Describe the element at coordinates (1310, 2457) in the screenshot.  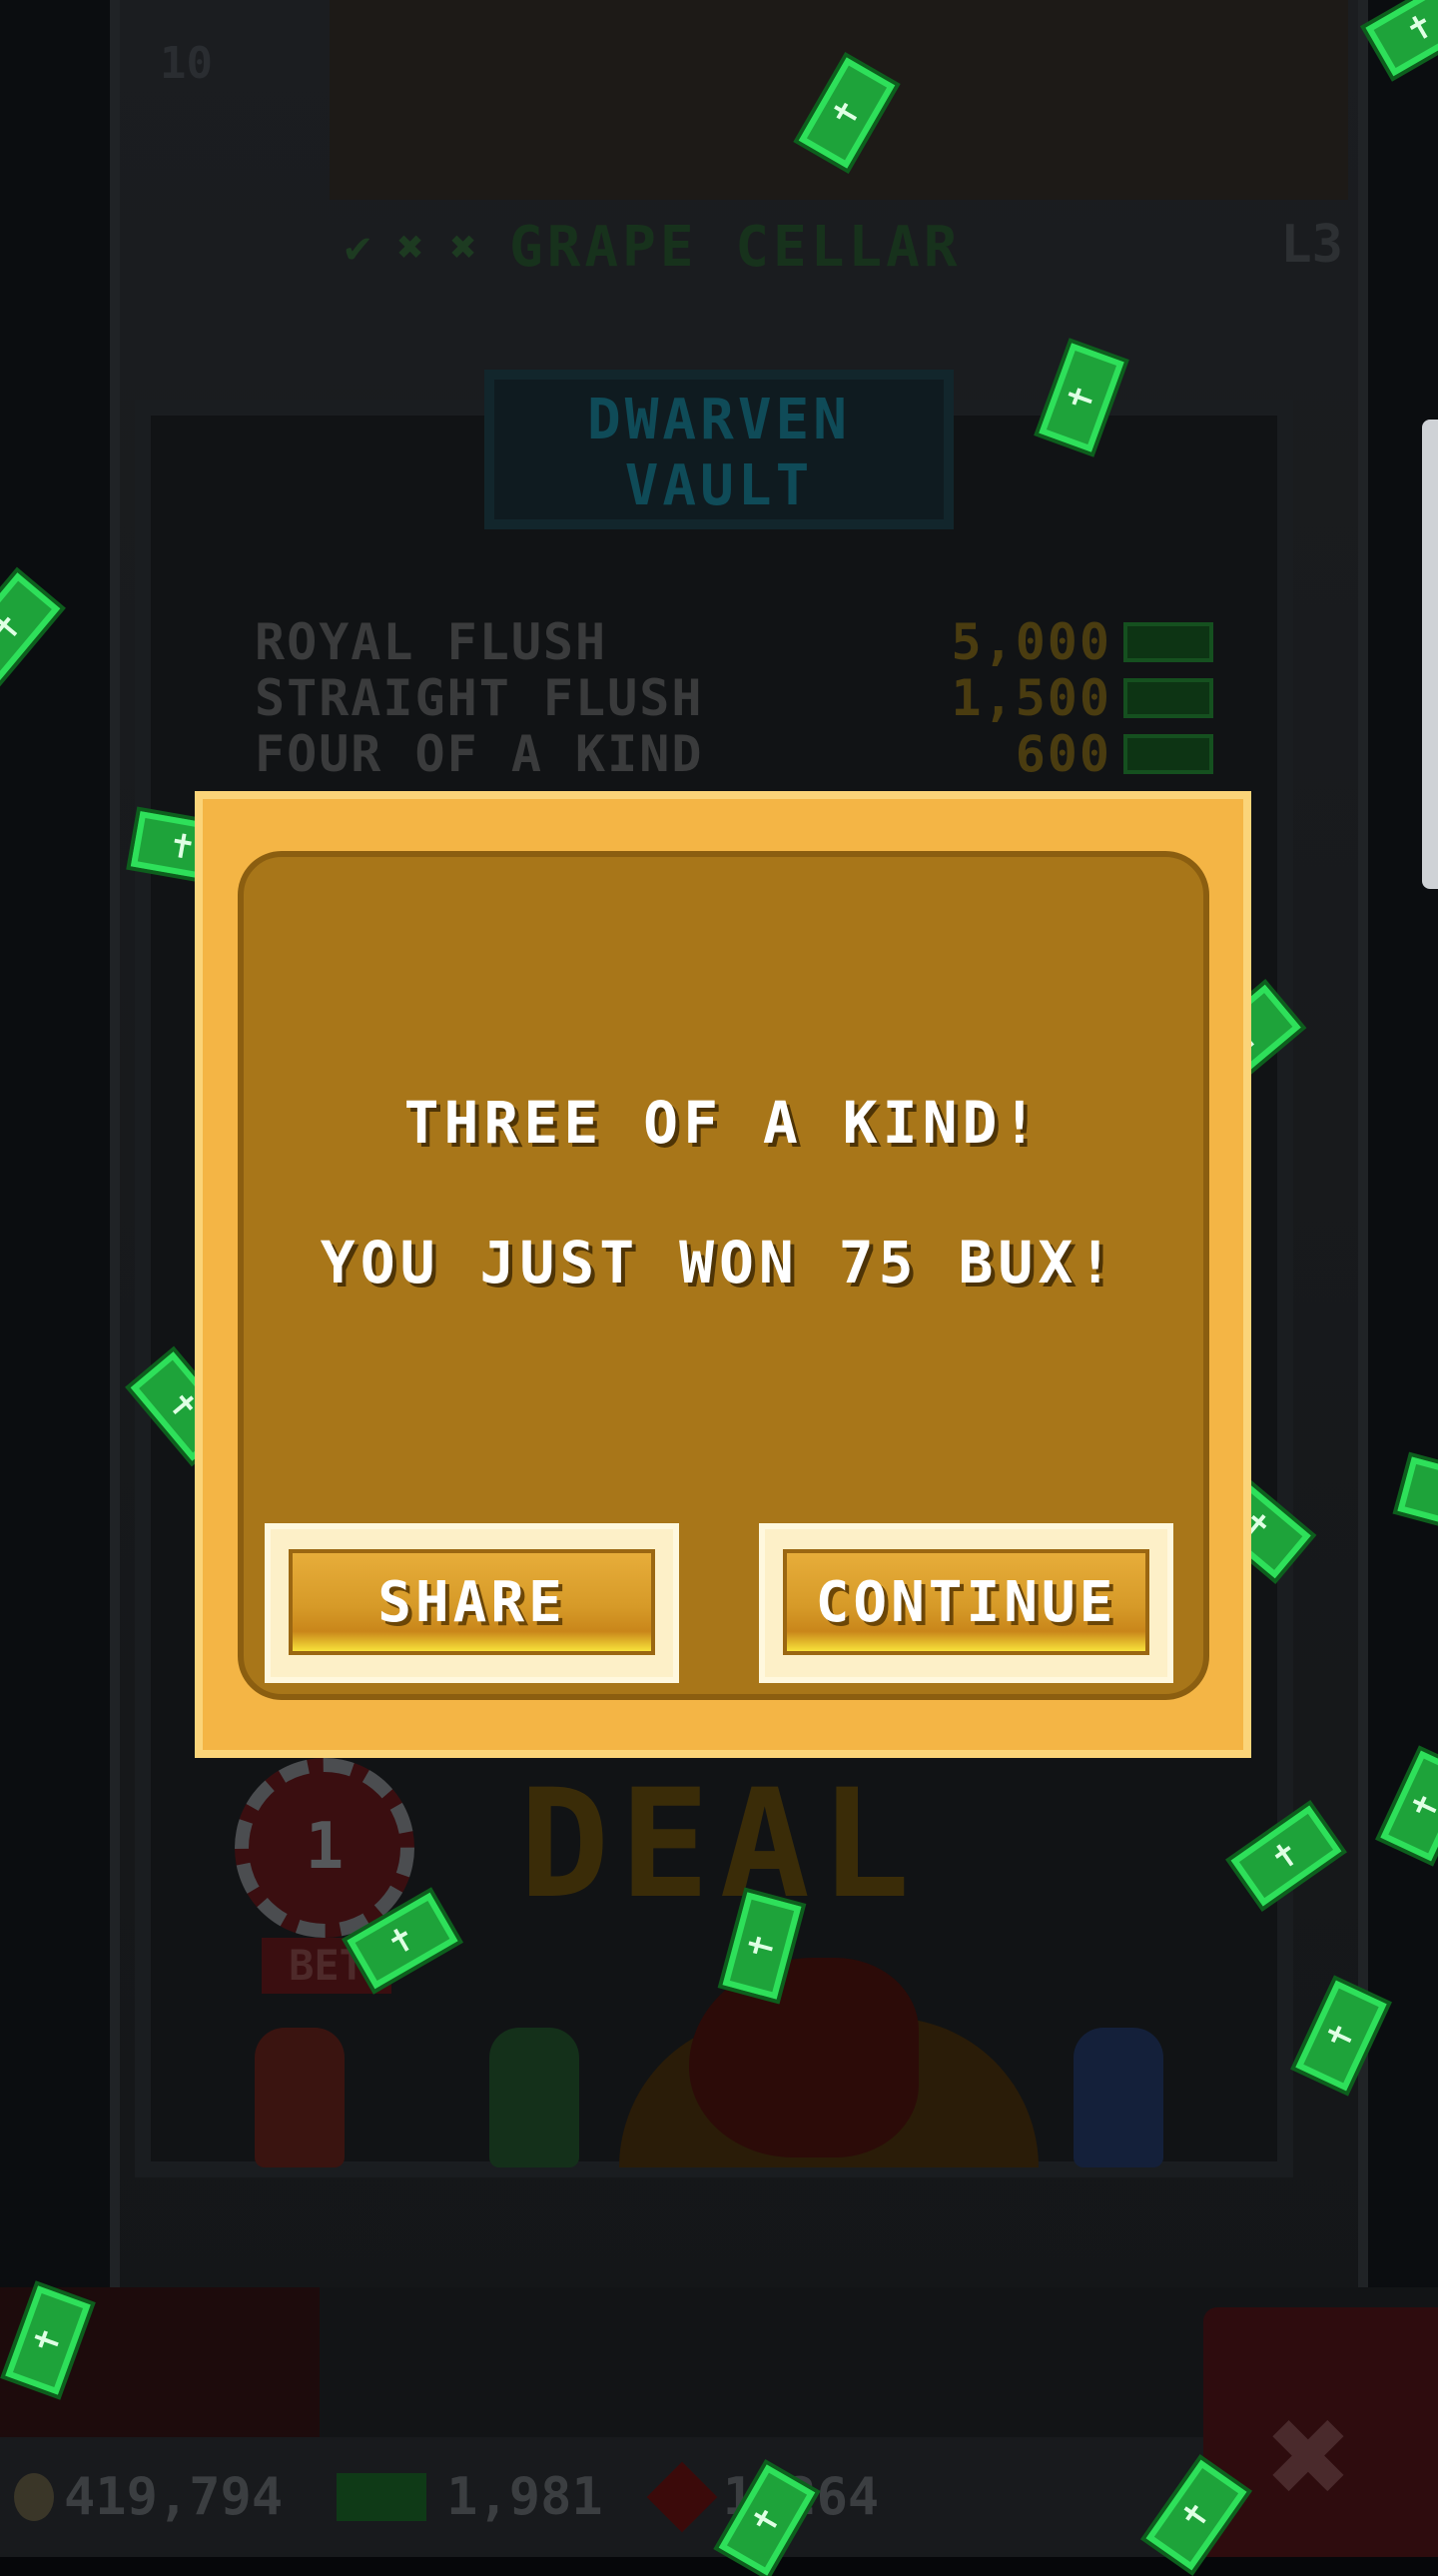
I see `close-icon: ✖` at that location.